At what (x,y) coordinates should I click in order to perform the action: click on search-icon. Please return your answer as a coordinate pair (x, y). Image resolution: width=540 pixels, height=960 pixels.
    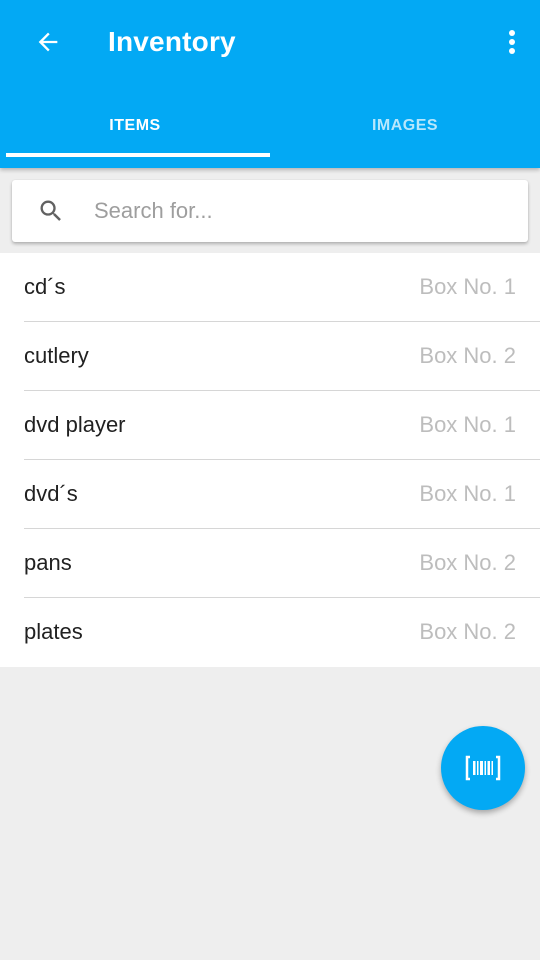
    Looking at the image, I should click on (51, 211).